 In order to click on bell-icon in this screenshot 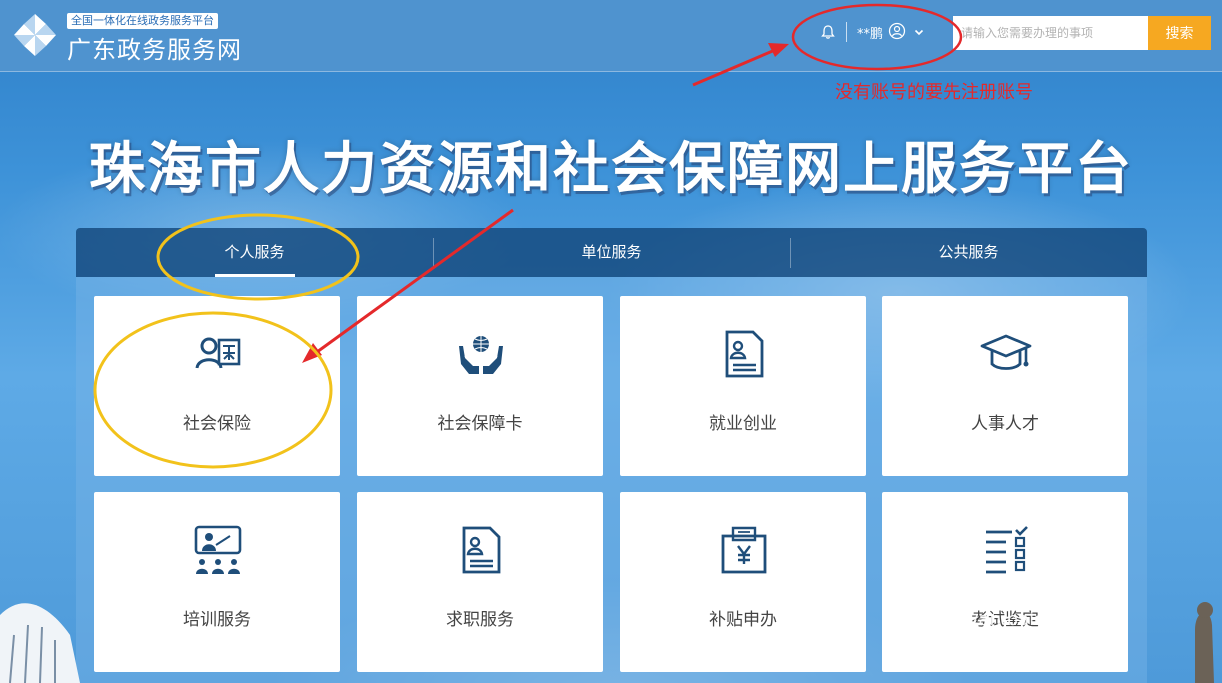, I will do `click(828, 32)`.